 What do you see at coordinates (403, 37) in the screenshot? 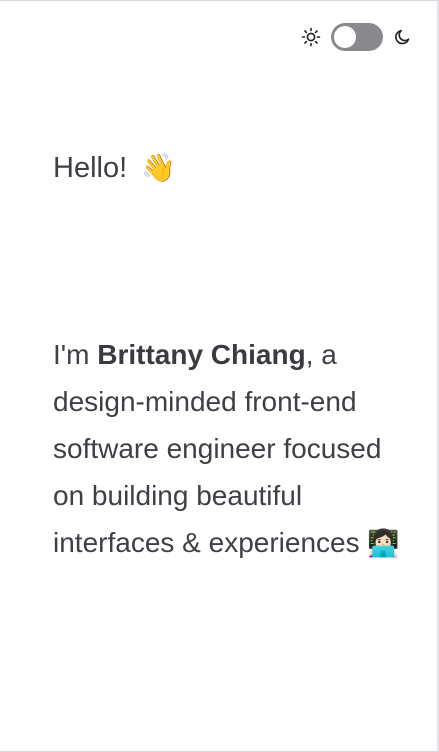
I see `moon-icon` at bounding box center [403, 37].